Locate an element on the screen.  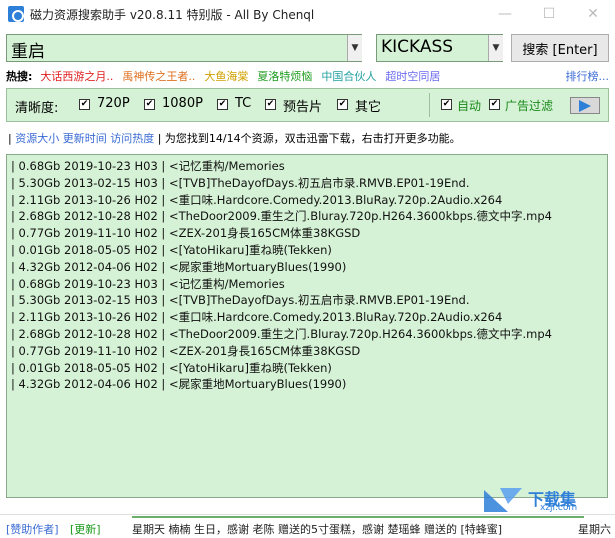
update-link: [更新] is located at coordinates (85, 529).